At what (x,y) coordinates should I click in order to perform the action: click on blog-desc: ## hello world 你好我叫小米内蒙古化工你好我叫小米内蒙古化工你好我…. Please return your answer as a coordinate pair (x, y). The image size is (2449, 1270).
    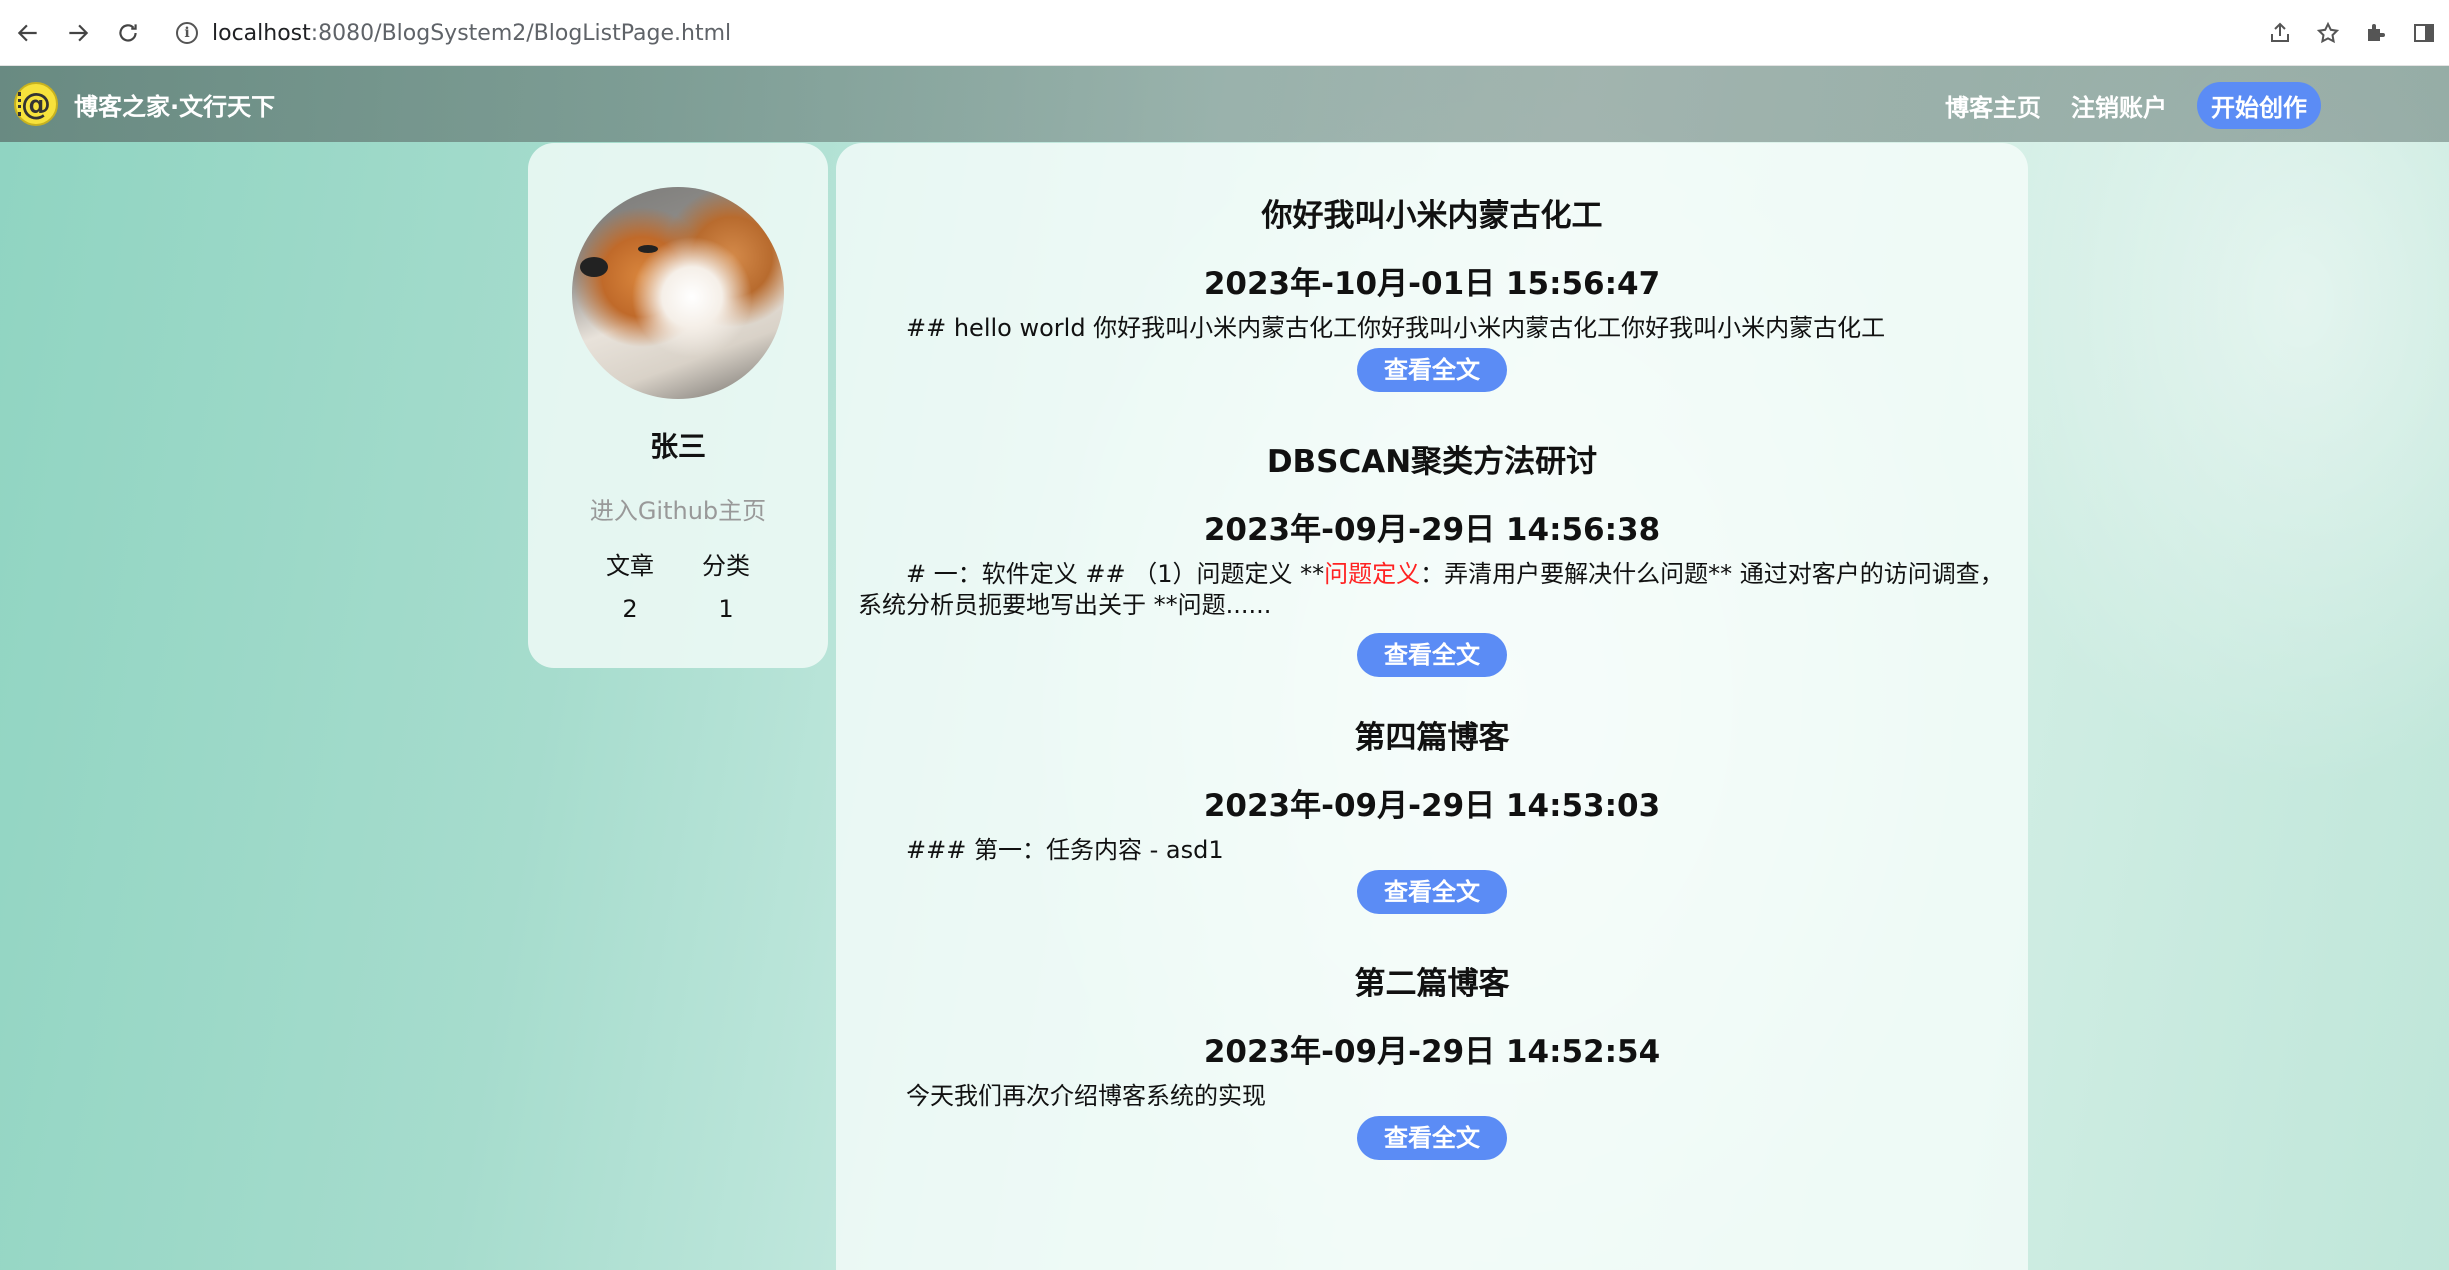
    Looking at the image, I should click on (1432, 328).